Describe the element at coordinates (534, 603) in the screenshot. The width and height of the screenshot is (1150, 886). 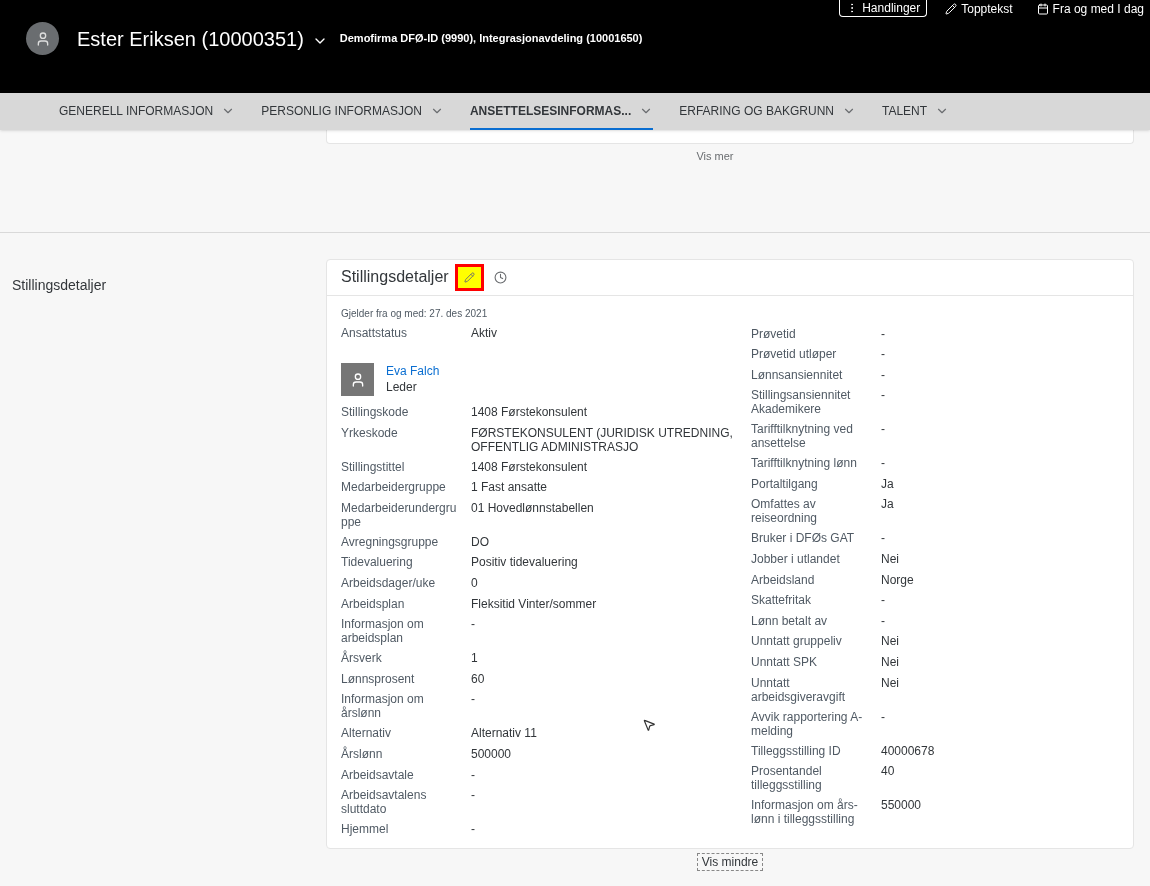
I see `field-value: Fleksitid Vinter/sommer` at that location.